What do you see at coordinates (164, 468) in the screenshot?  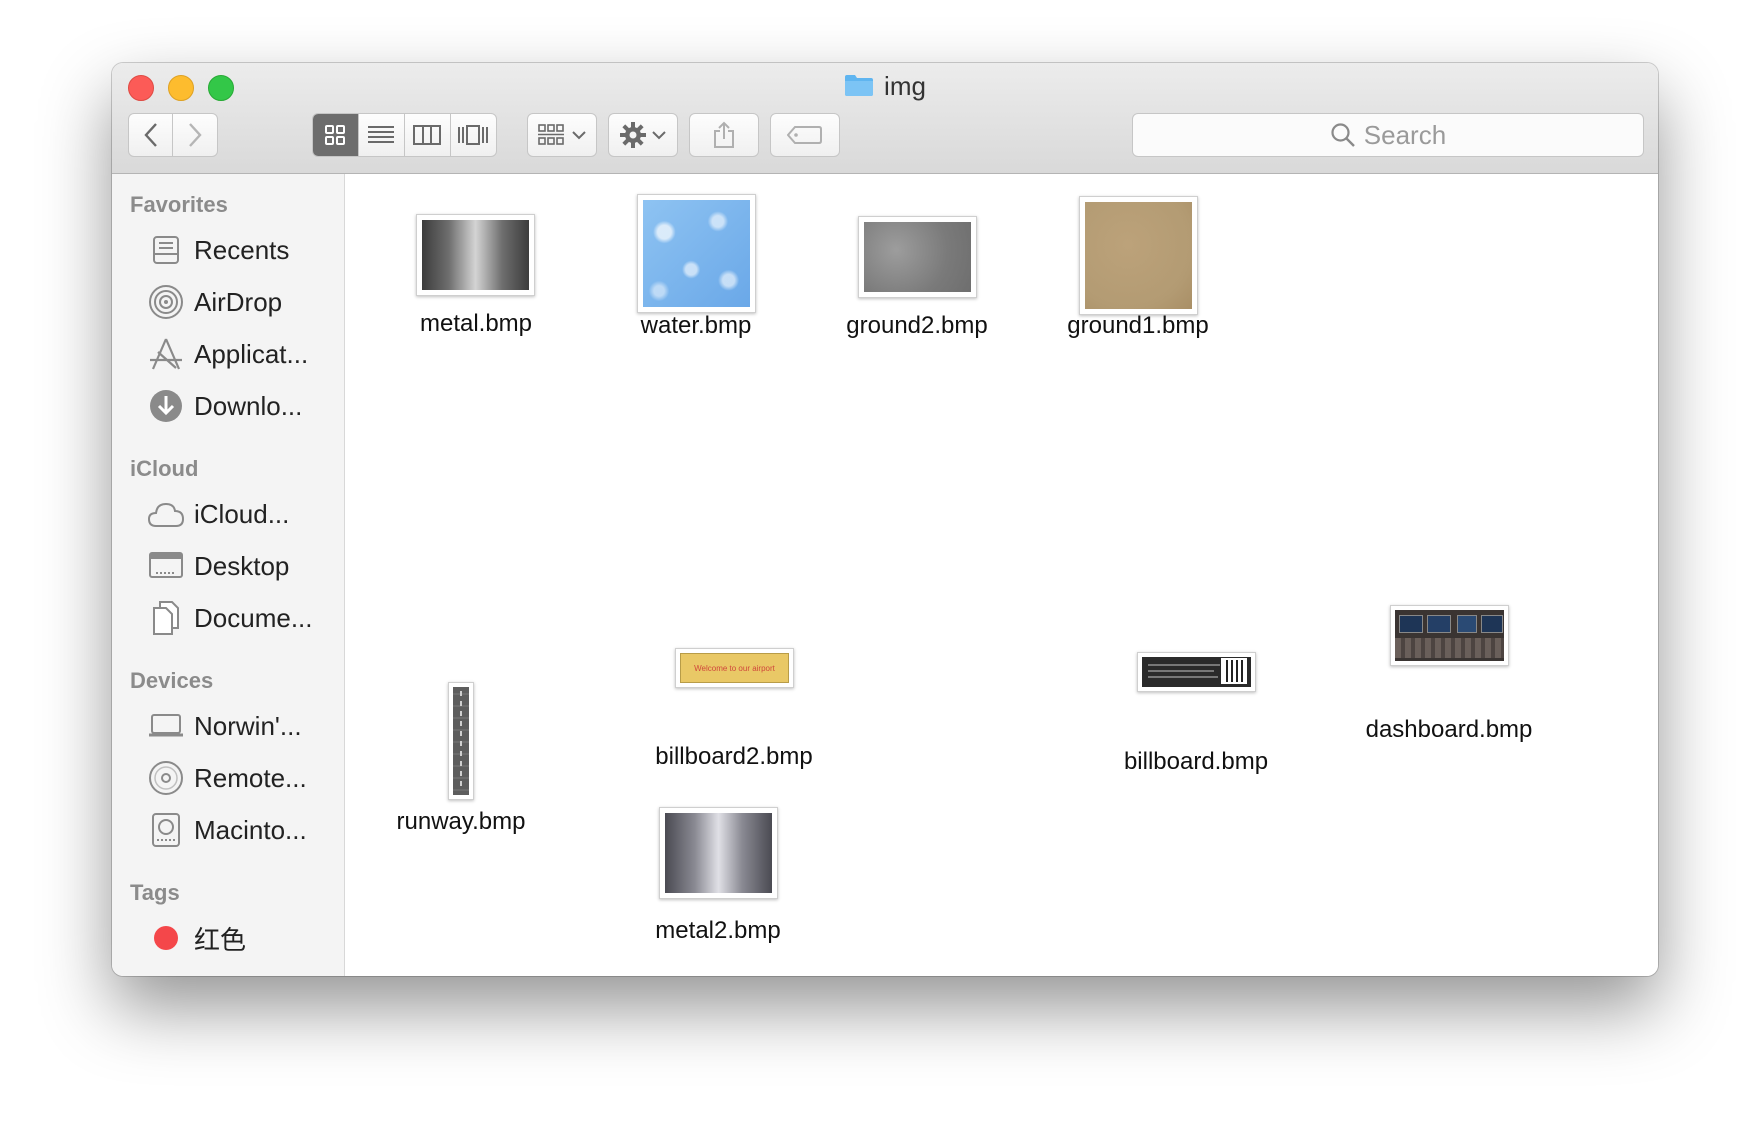 I see `sidebar-section-icloud: iCloud` at bounding box center [164, 468].